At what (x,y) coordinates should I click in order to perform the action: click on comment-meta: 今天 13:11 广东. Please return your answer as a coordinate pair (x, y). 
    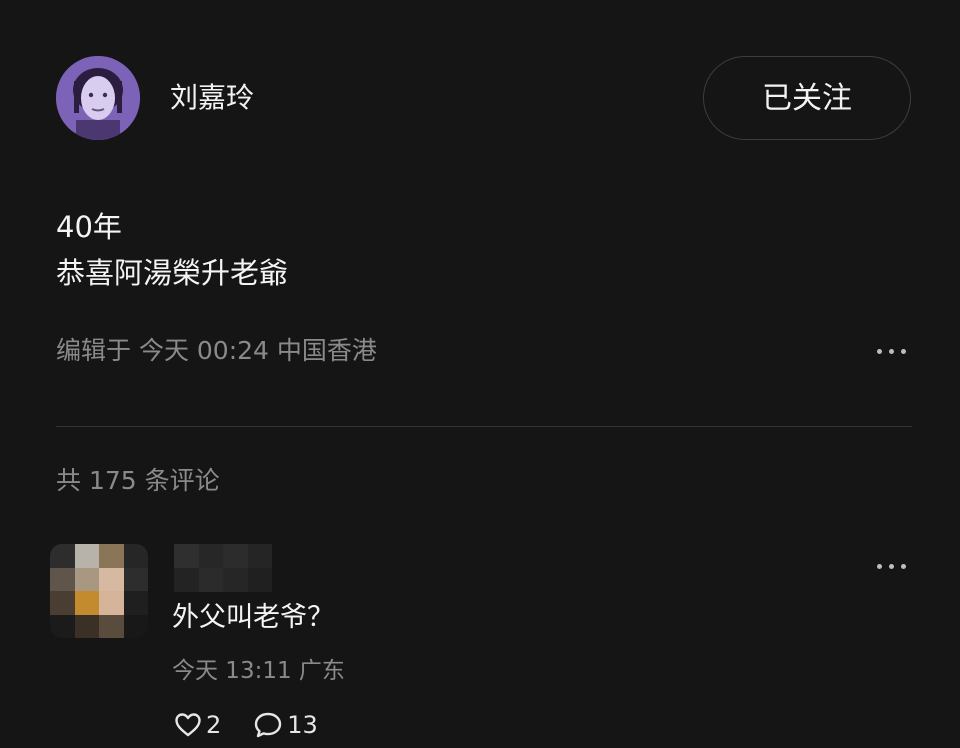
    Looking at the image, I should click on (258, 671).